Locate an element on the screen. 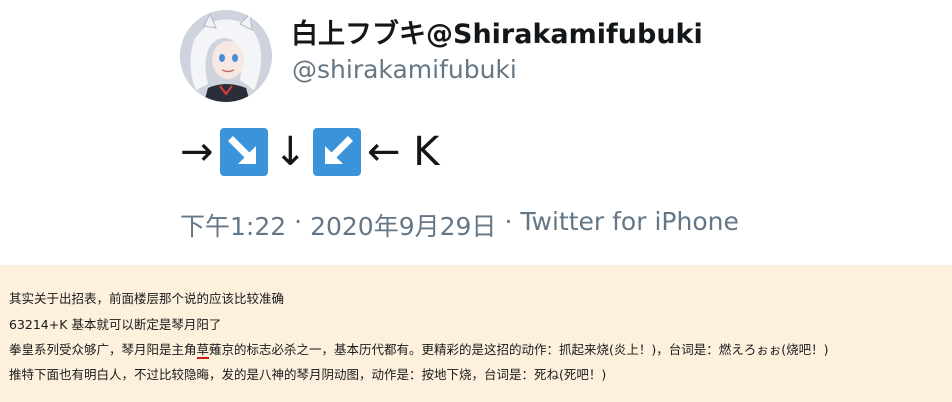 Image resolution: width=952 pixels, height=402 pixels. underlined-character: 草 is located at coordinates (203, 350).